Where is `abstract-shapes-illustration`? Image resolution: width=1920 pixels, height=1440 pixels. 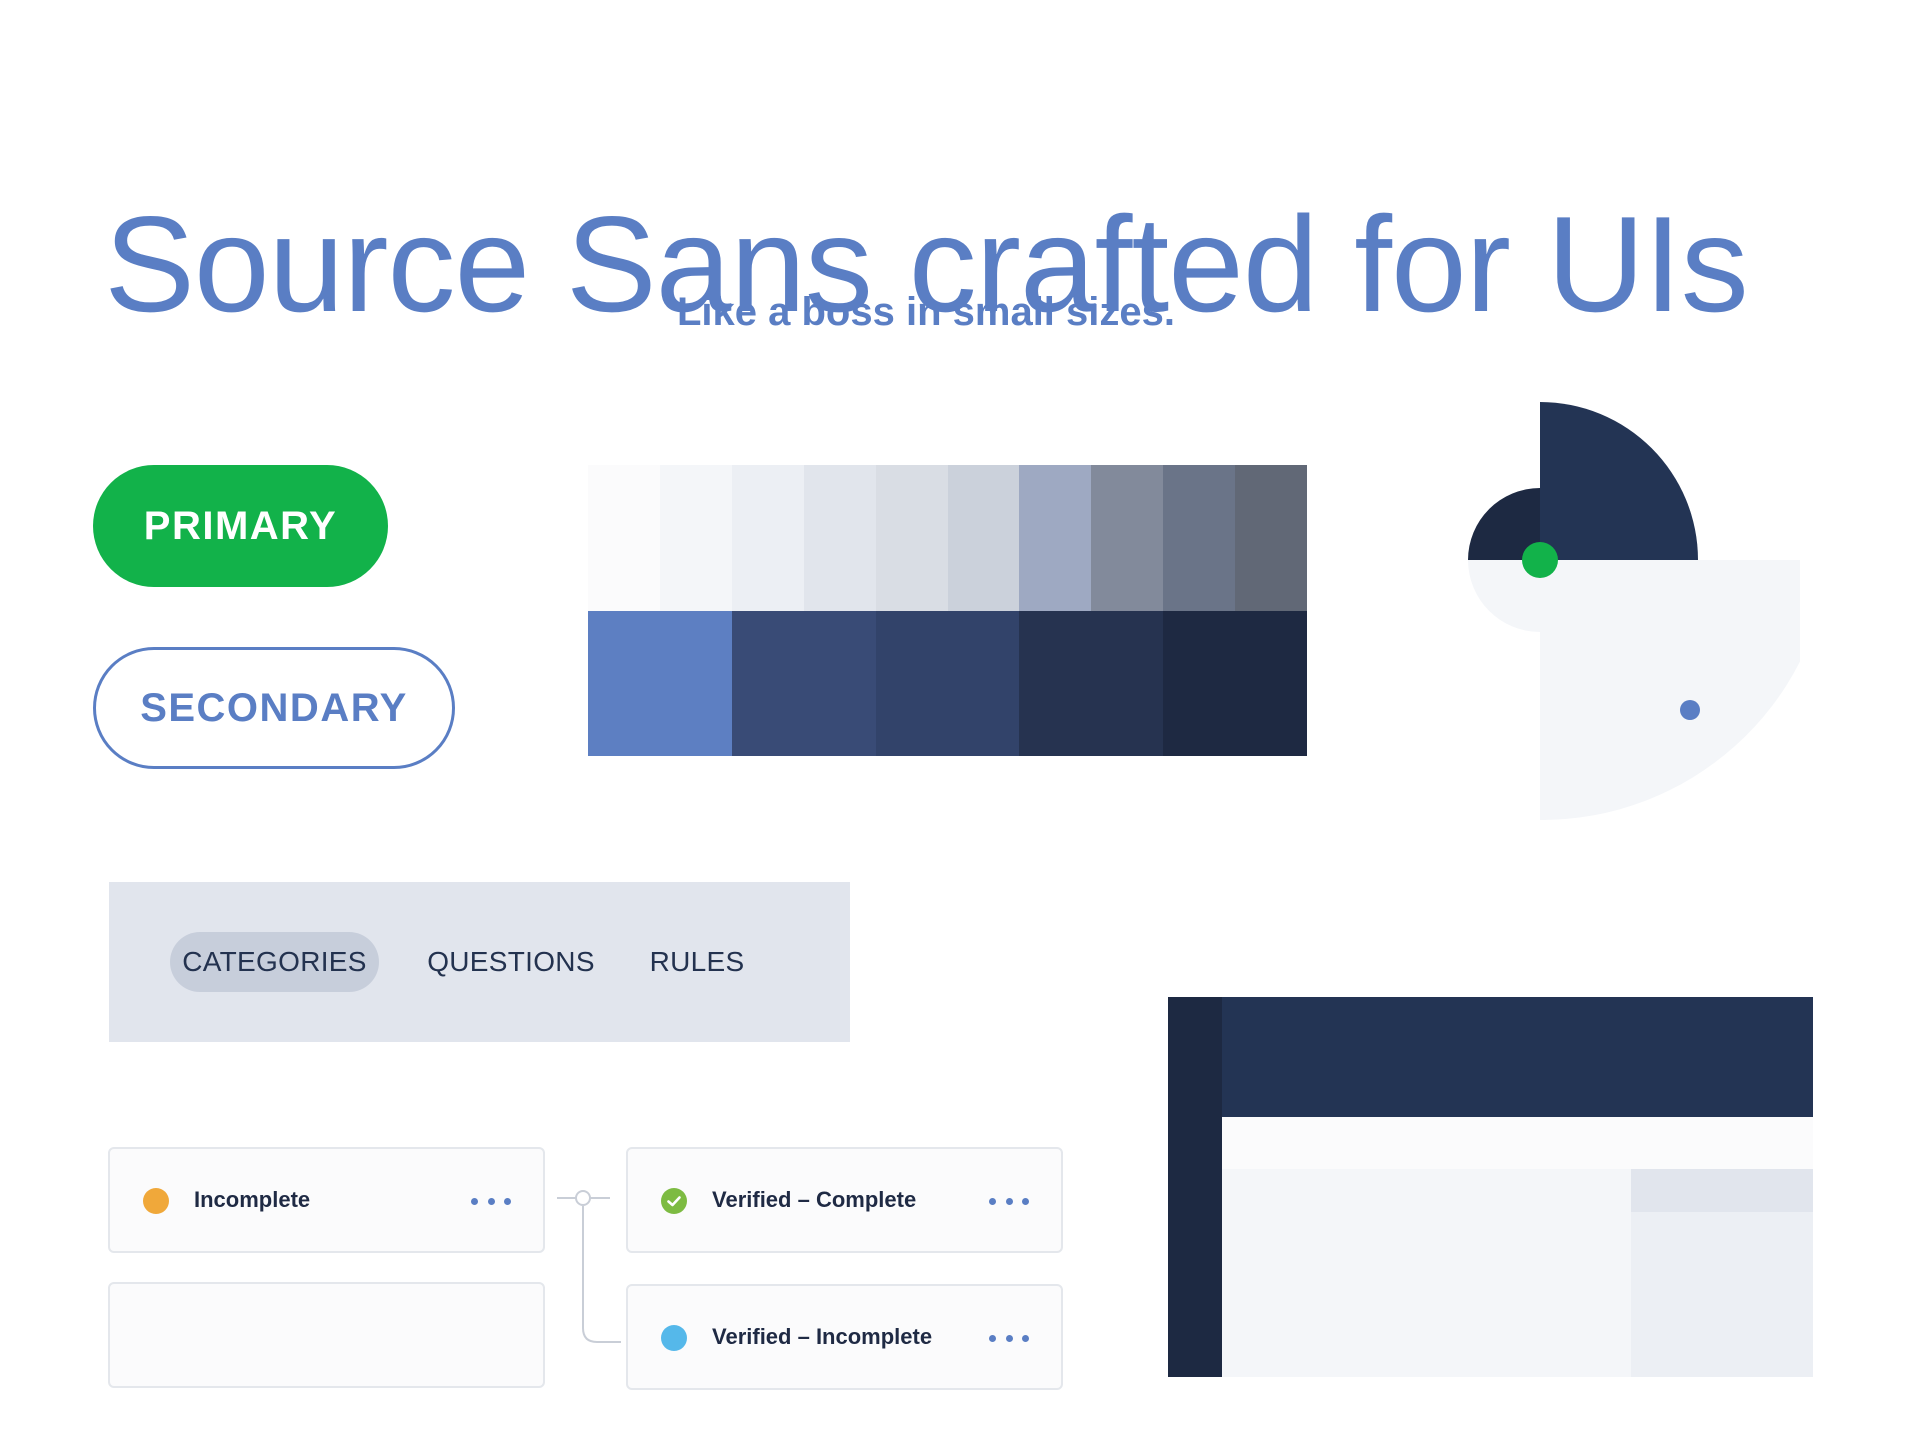 abstract-shapes-illustration is located at coordinates (1634, 611).